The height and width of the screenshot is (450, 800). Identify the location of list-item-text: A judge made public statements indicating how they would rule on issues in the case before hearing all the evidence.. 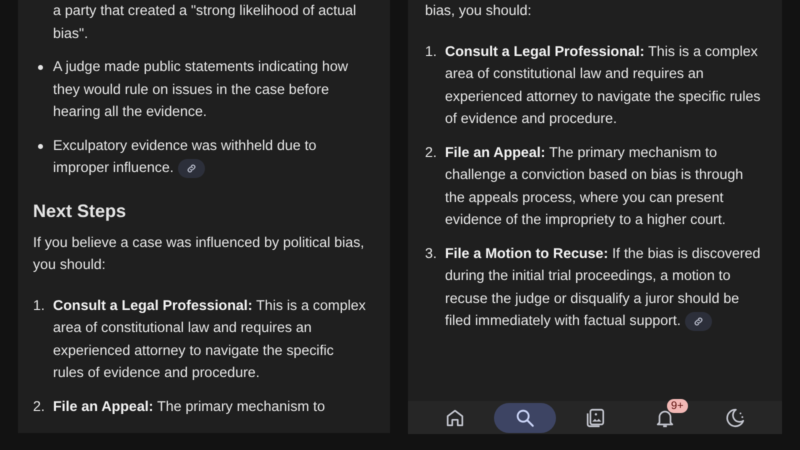
(201, 90).